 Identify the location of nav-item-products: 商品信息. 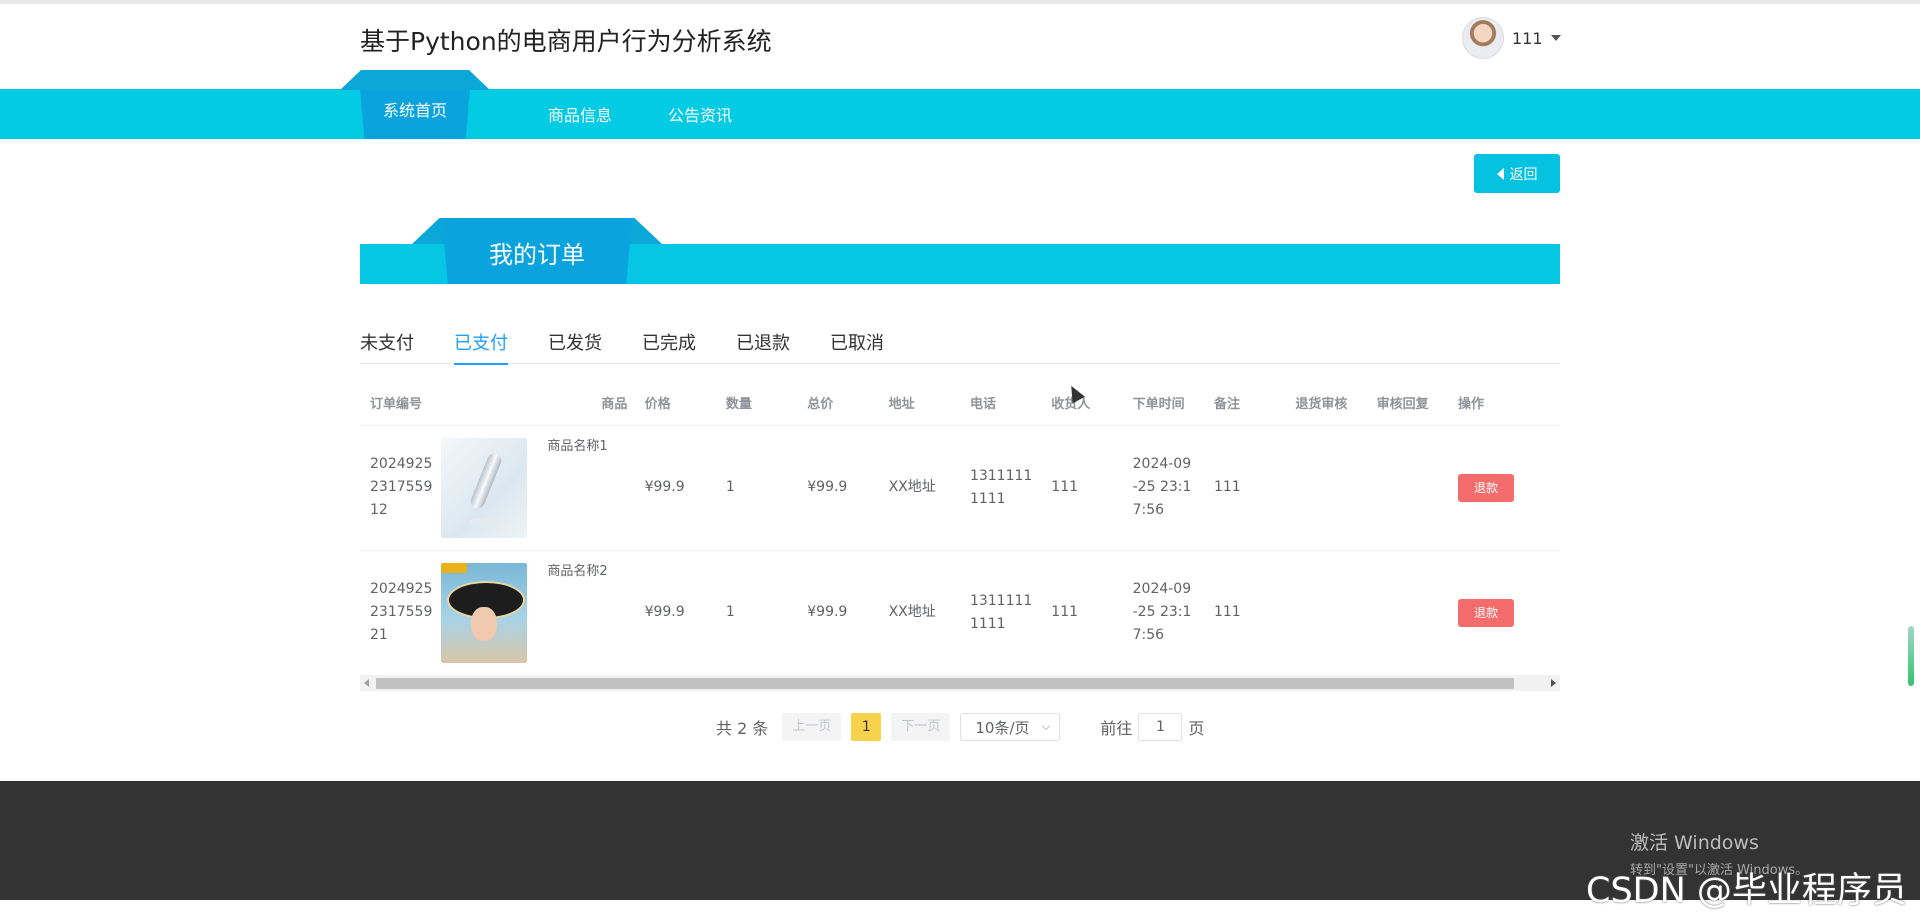
(580, 114).